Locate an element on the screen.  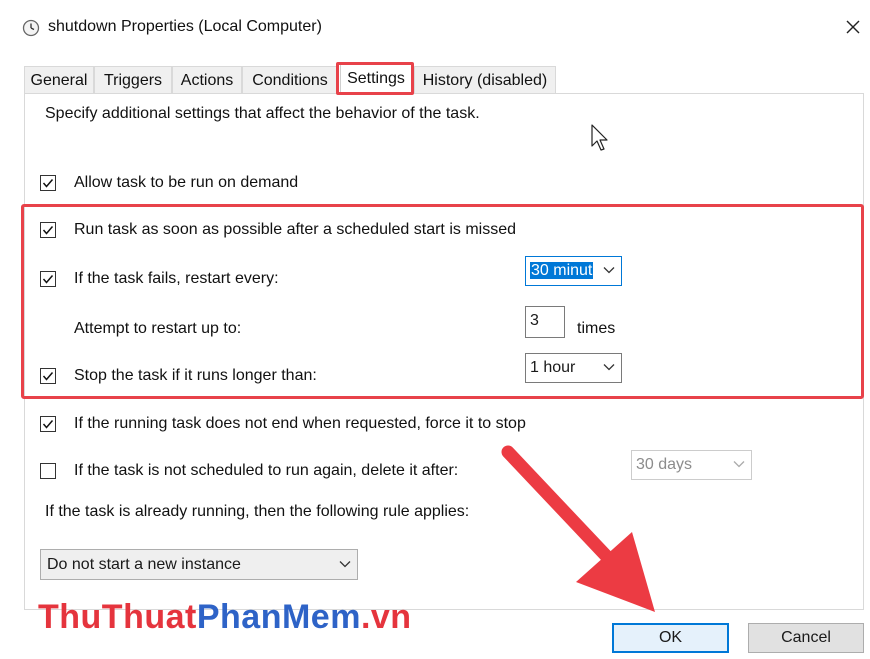
settings-tab-highlight is located at coordinates (375, 78).